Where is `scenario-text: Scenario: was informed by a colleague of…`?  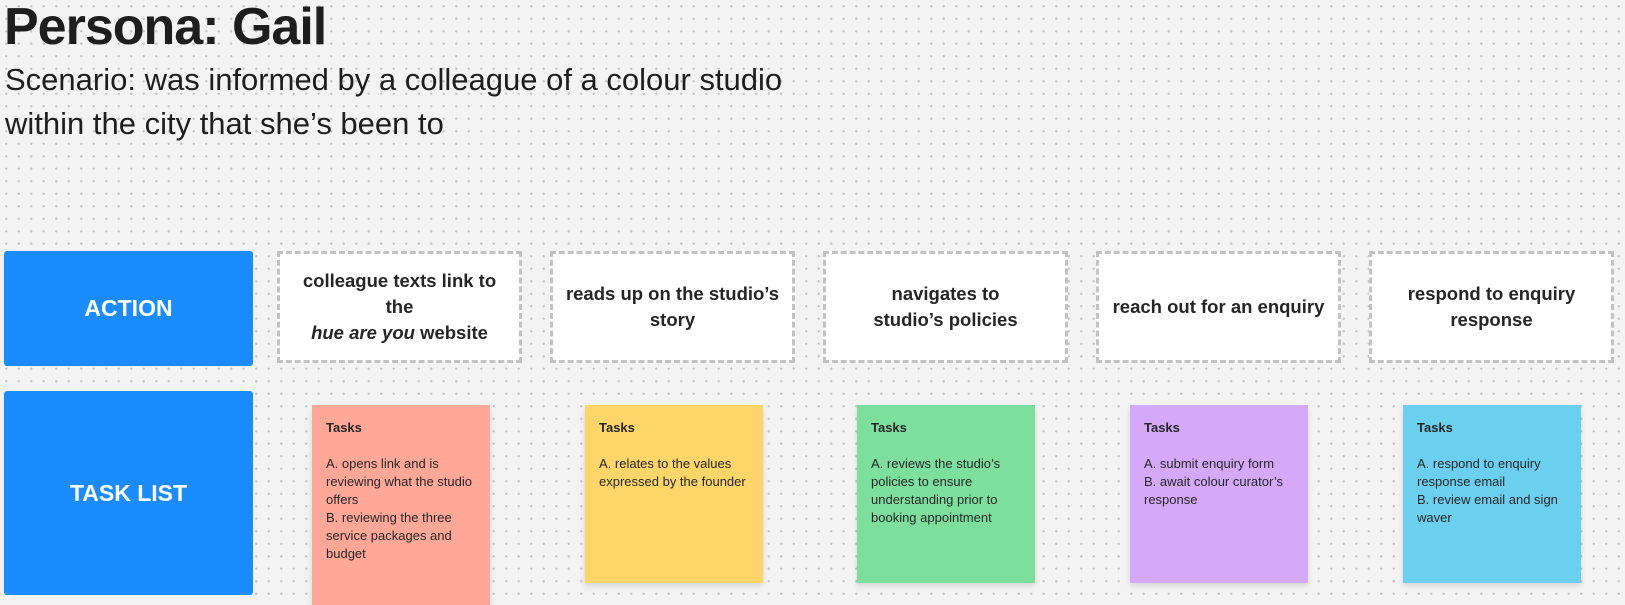
scenario-text: Scenario: was informed by a colleague of… is located at coordinates (405, 102).